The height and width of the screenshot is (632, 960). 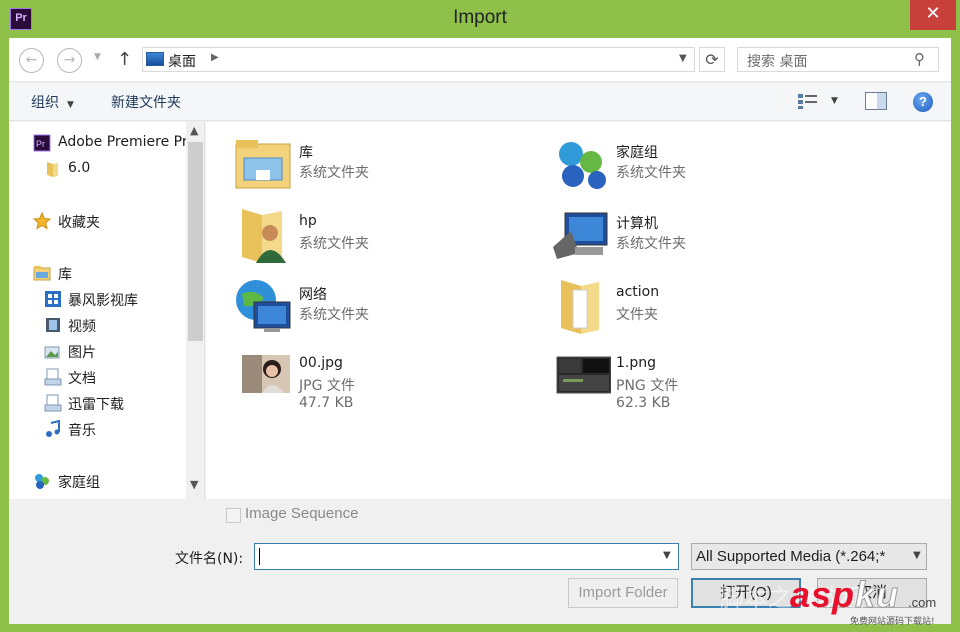 What do you see at coordinates (79, 168) in the screenshot?
I see `sidebar-item-label: 6.0` at bounding box center [79, 168].